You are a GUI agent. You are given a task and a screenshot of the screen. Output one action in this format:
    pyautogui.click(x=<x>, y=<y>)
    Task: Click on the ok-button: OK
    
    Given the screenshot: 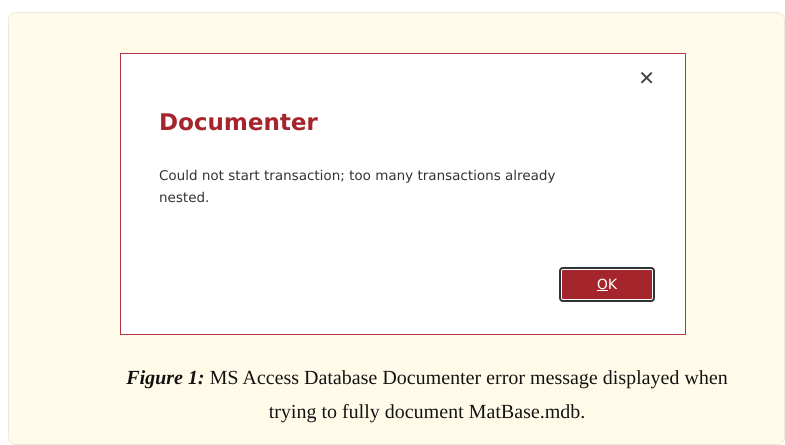 What is the action you would take?
    pyautogui.click(x=607, y=284)
    